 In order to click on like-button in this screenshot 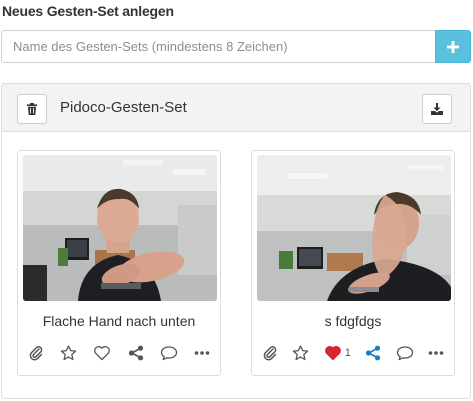, I will do `click(102, 353)`.